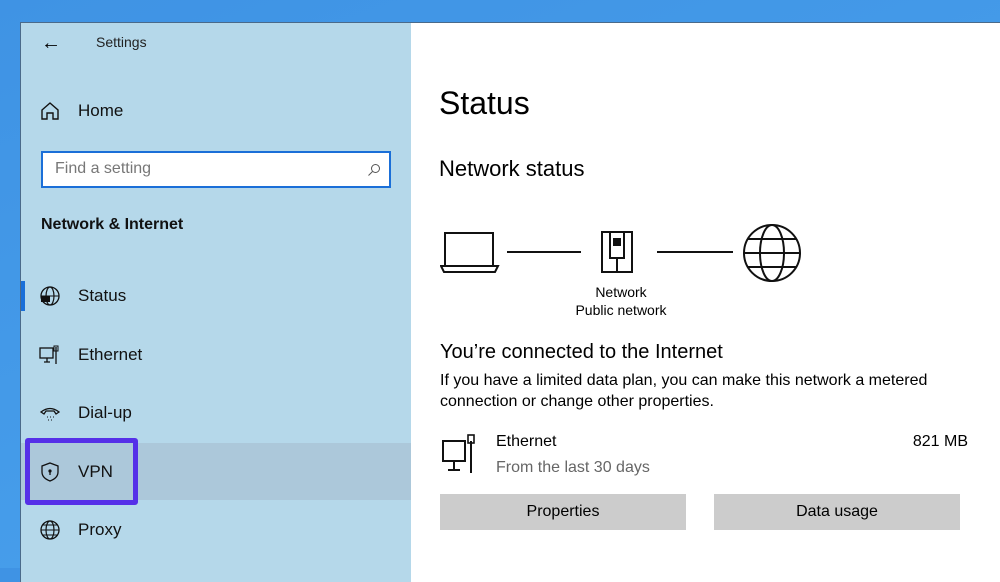 Image resolution: width=1000 pixels, height=582 pixels. What do you see at coordinates (216, 169) in the screenshot?
I see `search-input: Find a setting` at bounding box center [216, 169].